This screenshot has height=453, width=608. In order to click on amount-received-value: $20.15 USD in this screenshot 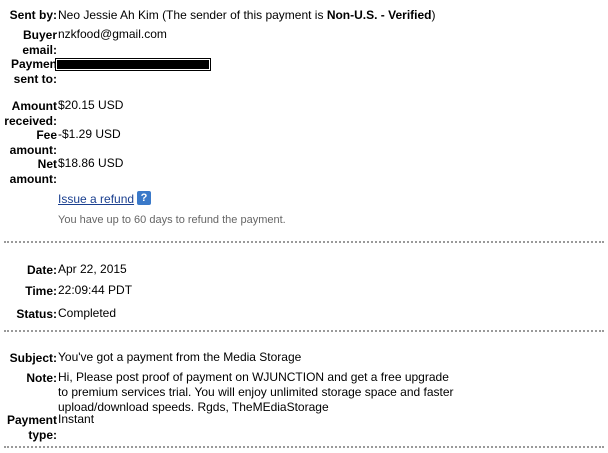, I will do `click(91, 105)`.